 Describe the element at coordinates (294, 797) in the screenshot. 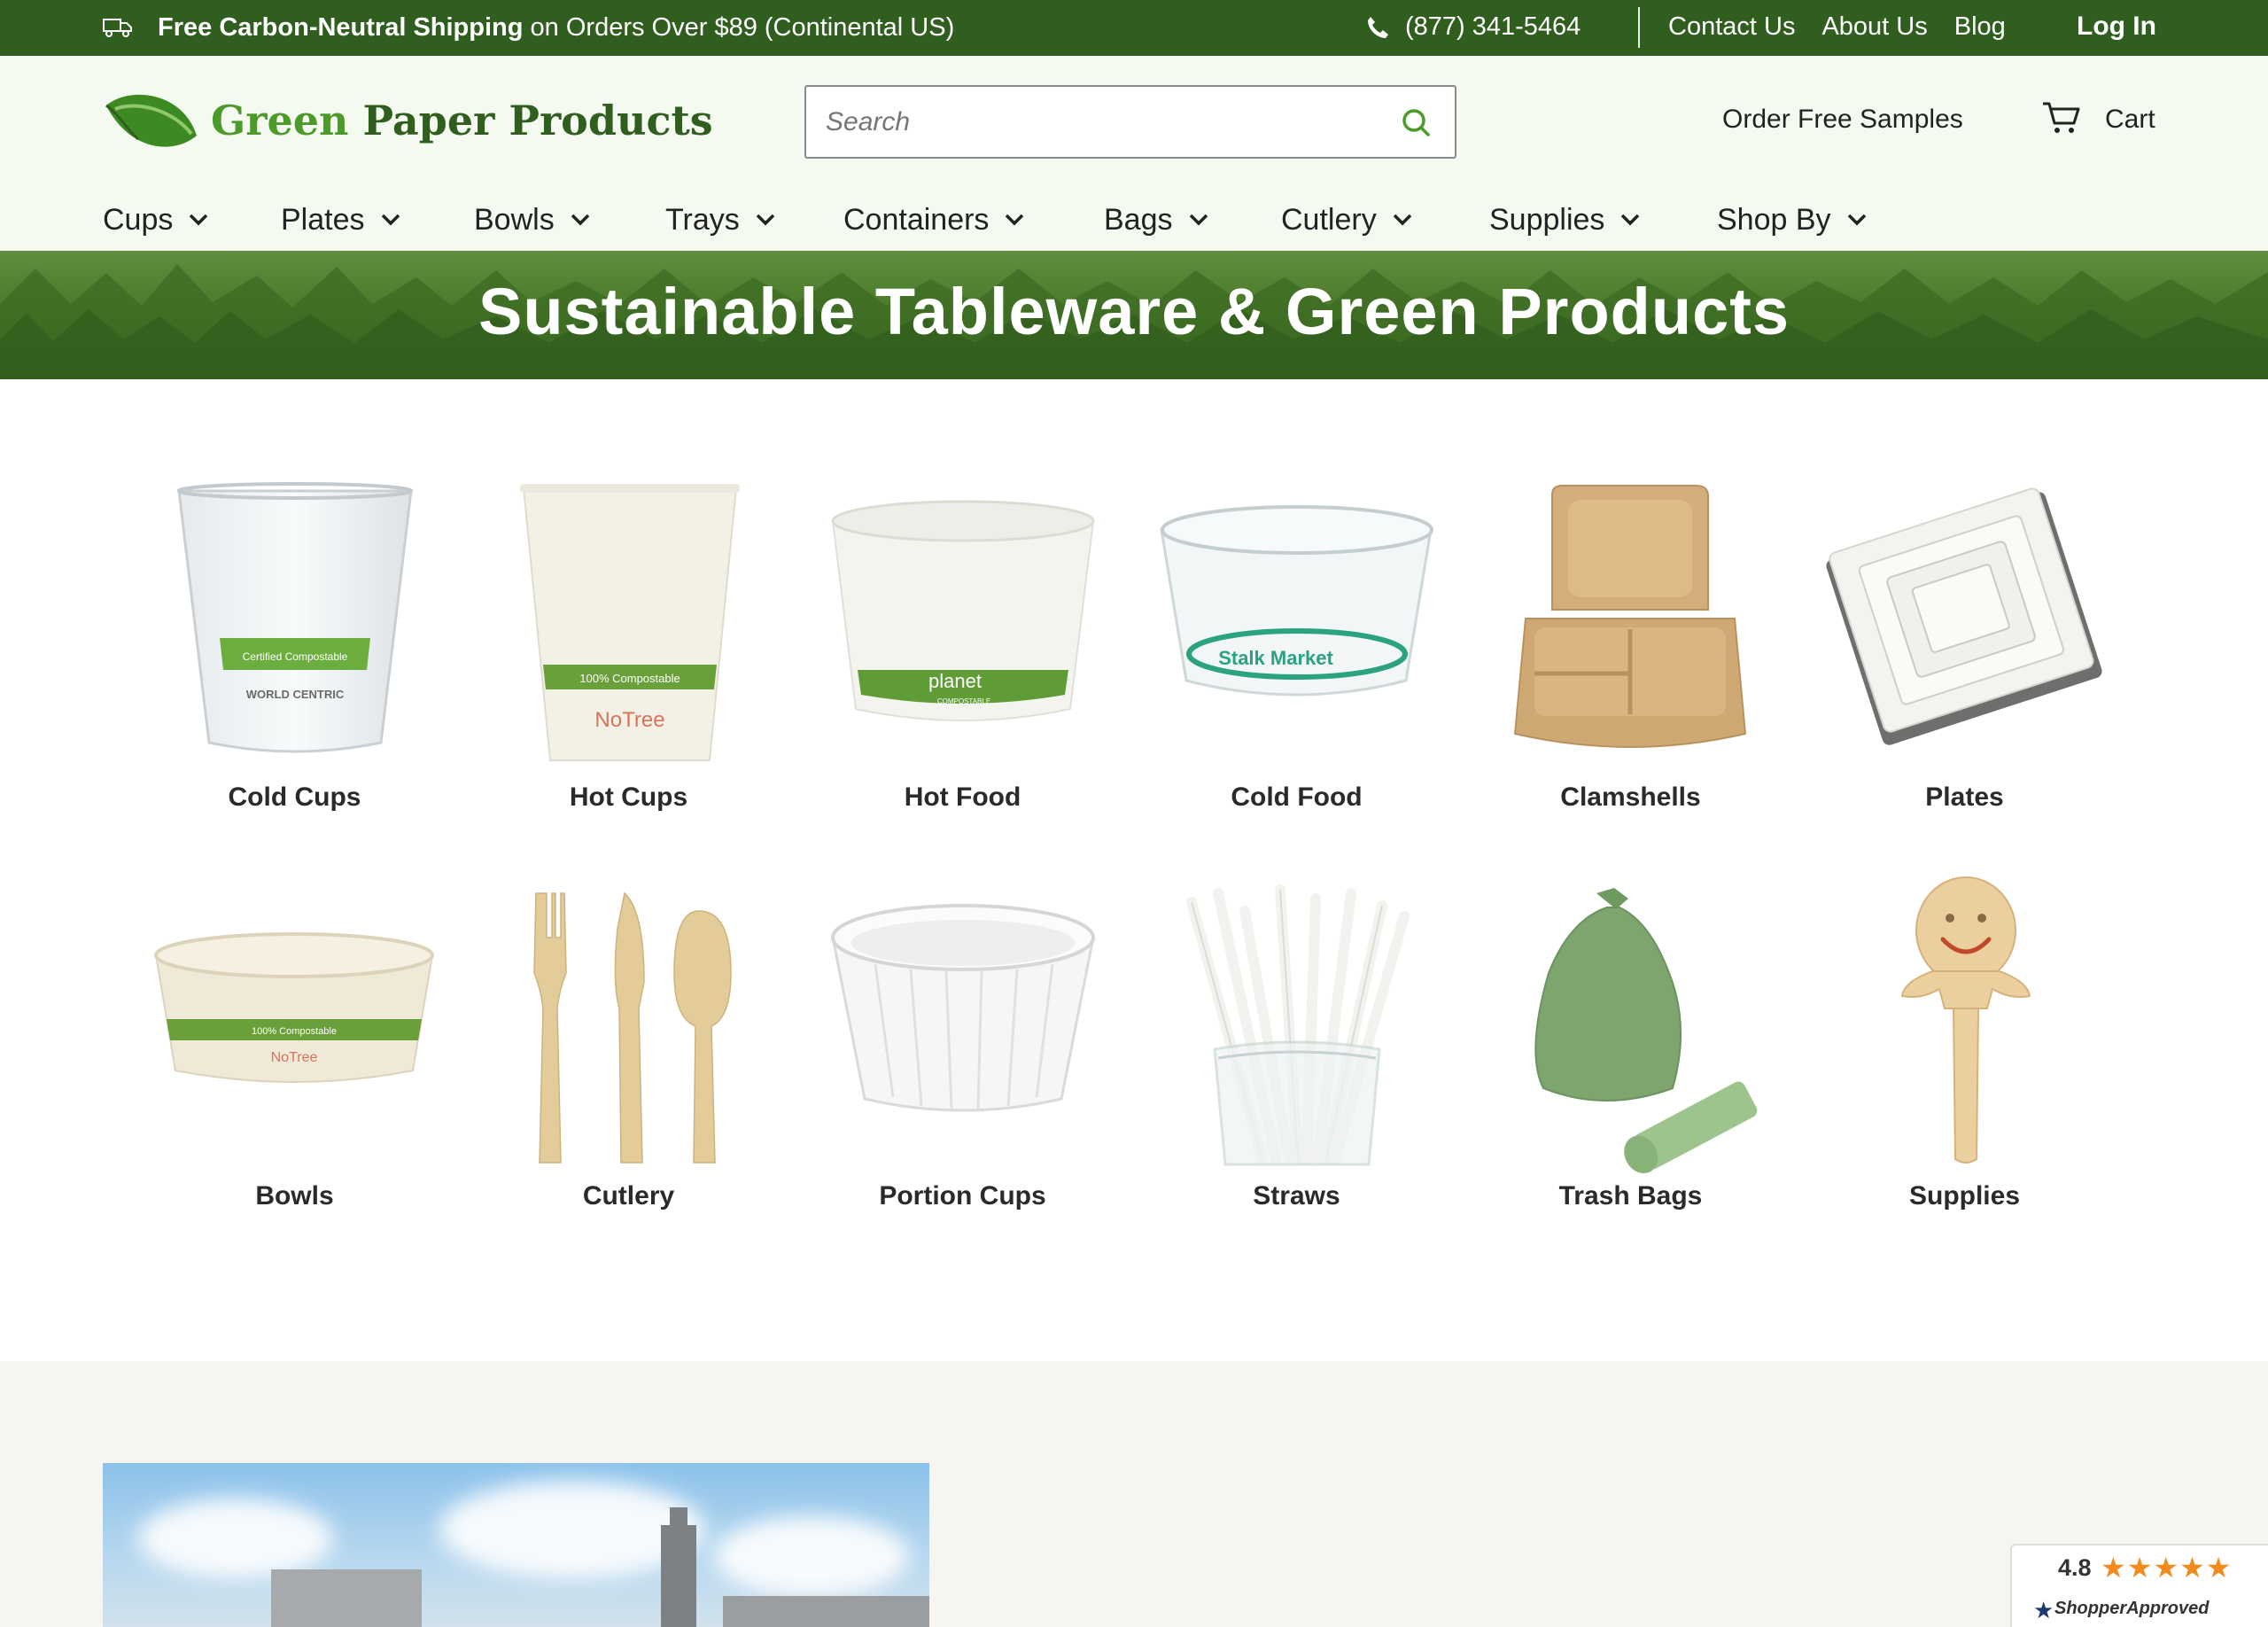

I see `category-label: Cold Cups` at that location.